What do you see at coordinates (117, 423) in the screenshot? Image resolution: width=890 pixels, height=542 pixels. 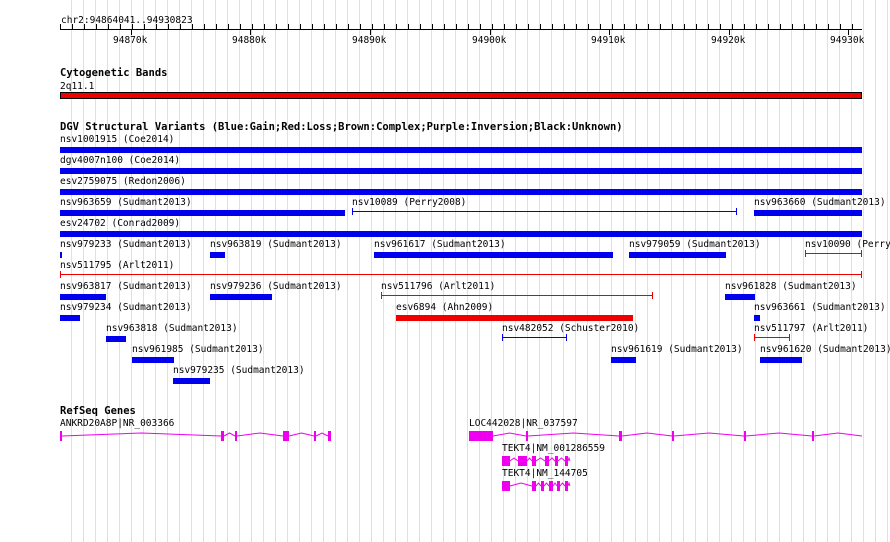 I see `gene-label: ANKRD20A8P|NR_003366` at bounding box center [117, 423].